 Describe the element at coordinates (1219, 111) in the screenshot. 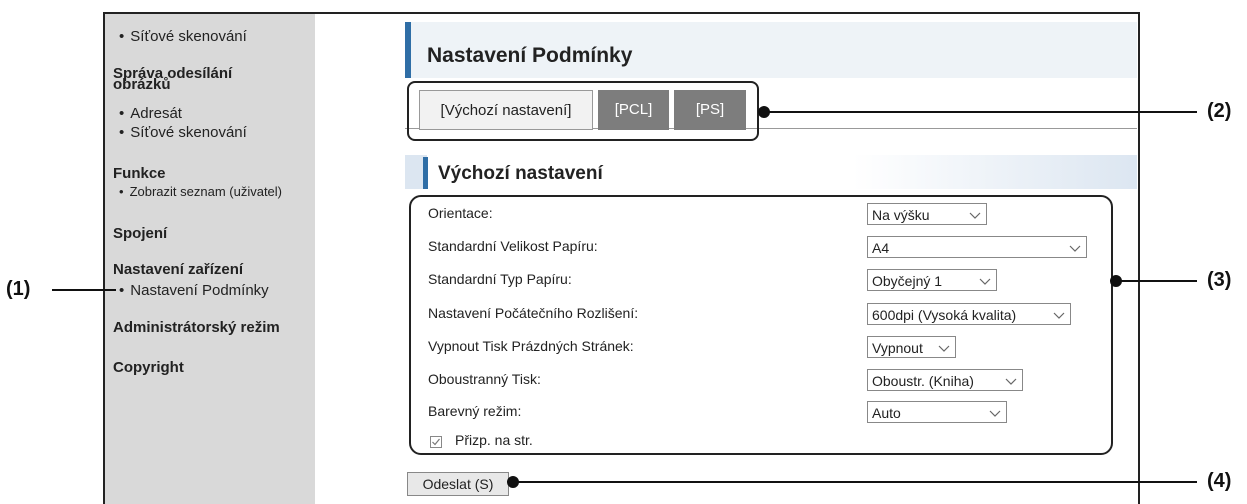

I see `callout-label-2: (2)` at that location.